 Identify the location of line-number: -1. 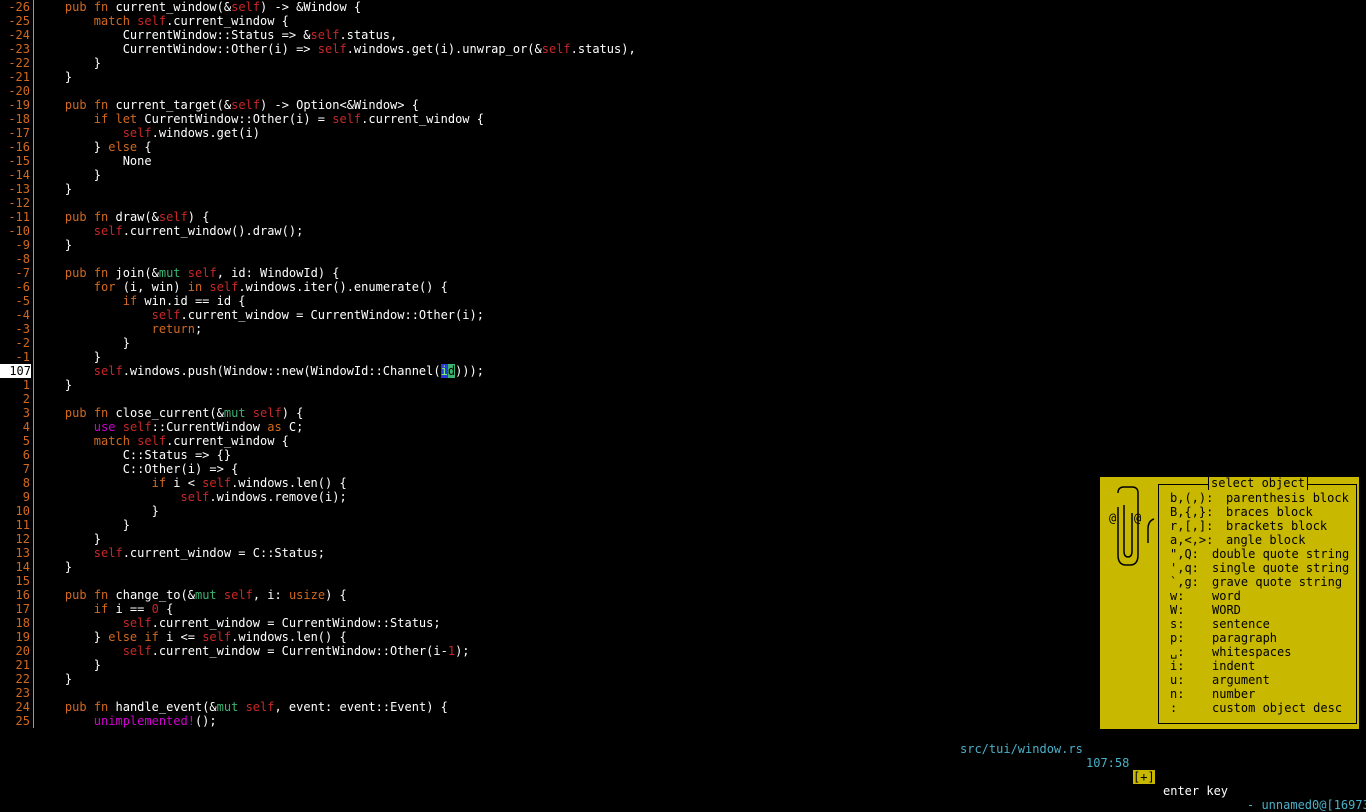
(22, 357).